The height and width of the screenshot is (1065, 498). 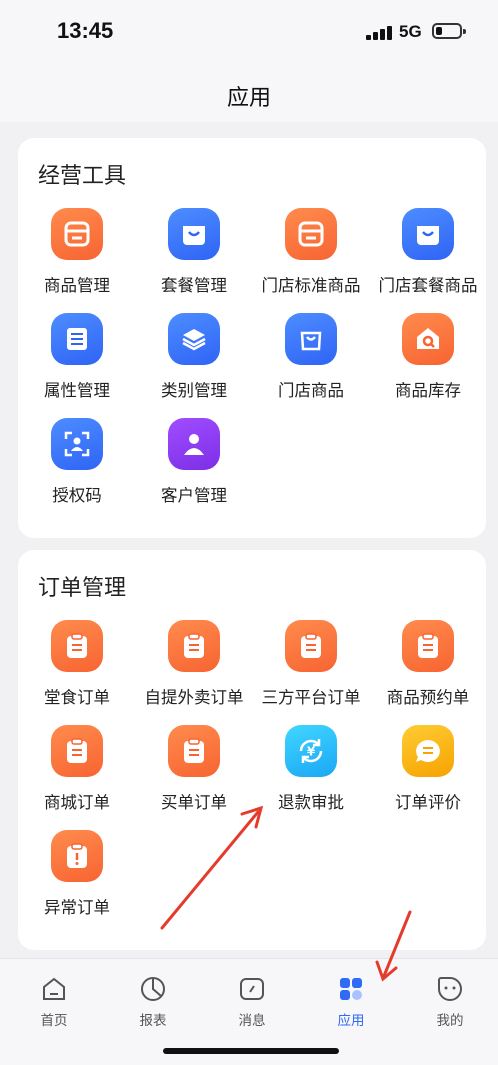 What do you see at coordinates (77, 390) in the screenshot?
I see `app-label: 属性管理` at bounding box center [77, 390].